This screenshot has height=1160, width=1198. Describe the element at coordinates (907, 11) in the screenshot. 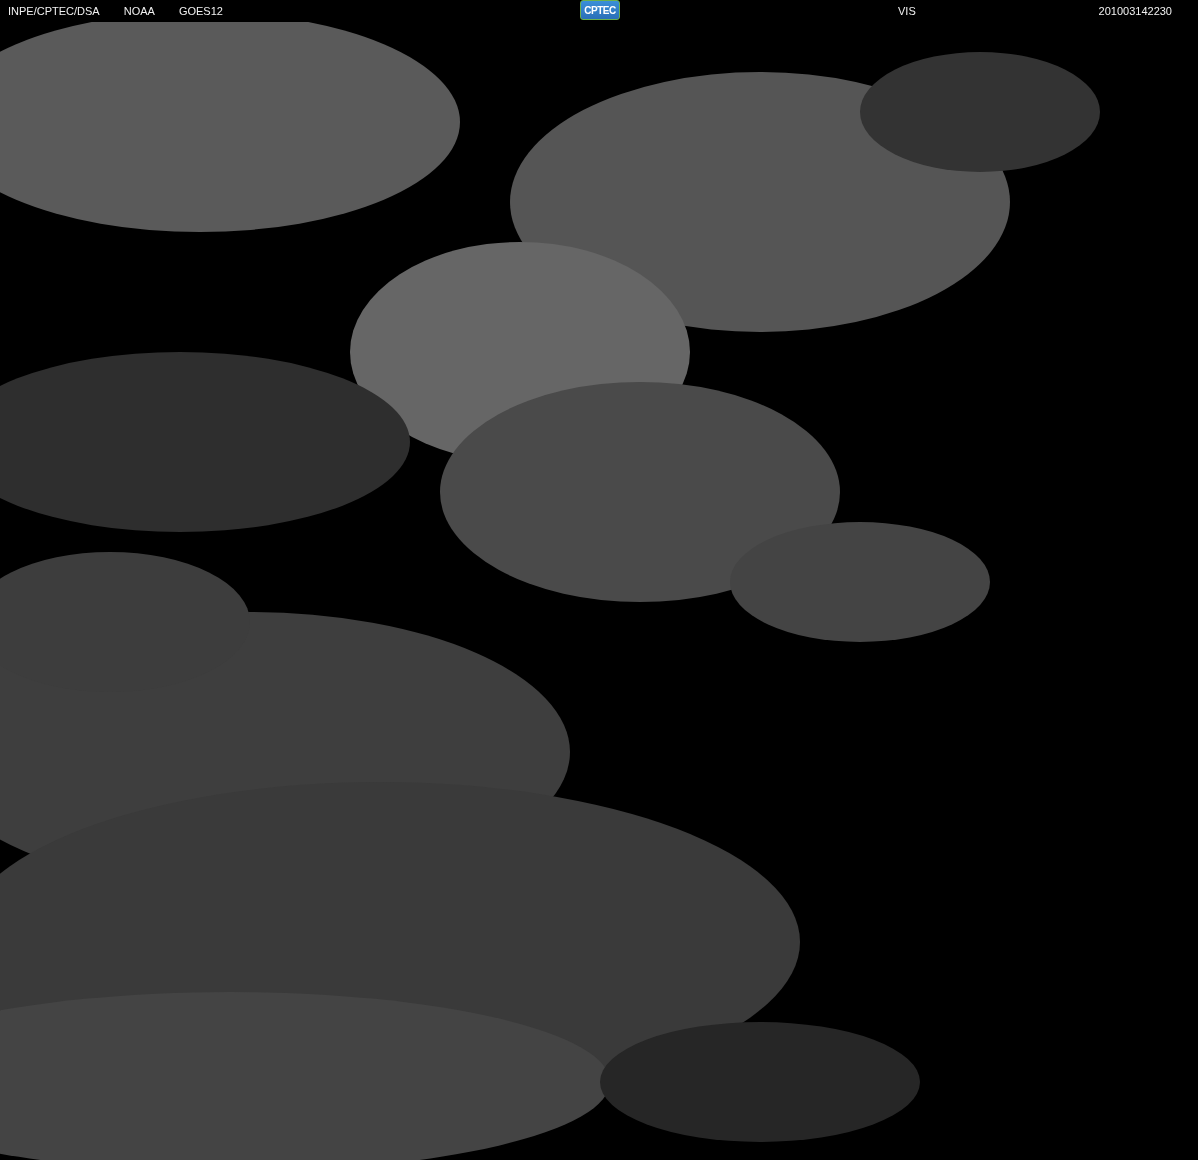

I see `channel-label: VIS` at that location.